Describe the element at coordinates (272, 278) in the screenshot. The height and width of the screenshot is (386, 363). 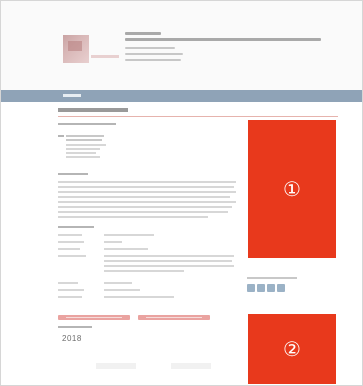
I see `social-share-label` at that location.